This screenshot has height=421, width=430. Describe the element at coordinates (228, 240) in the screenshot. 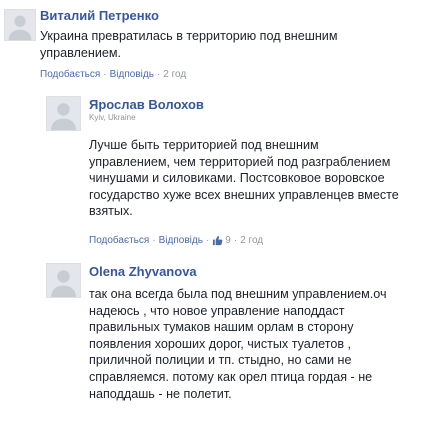

I see `like-count: 9` at that location.